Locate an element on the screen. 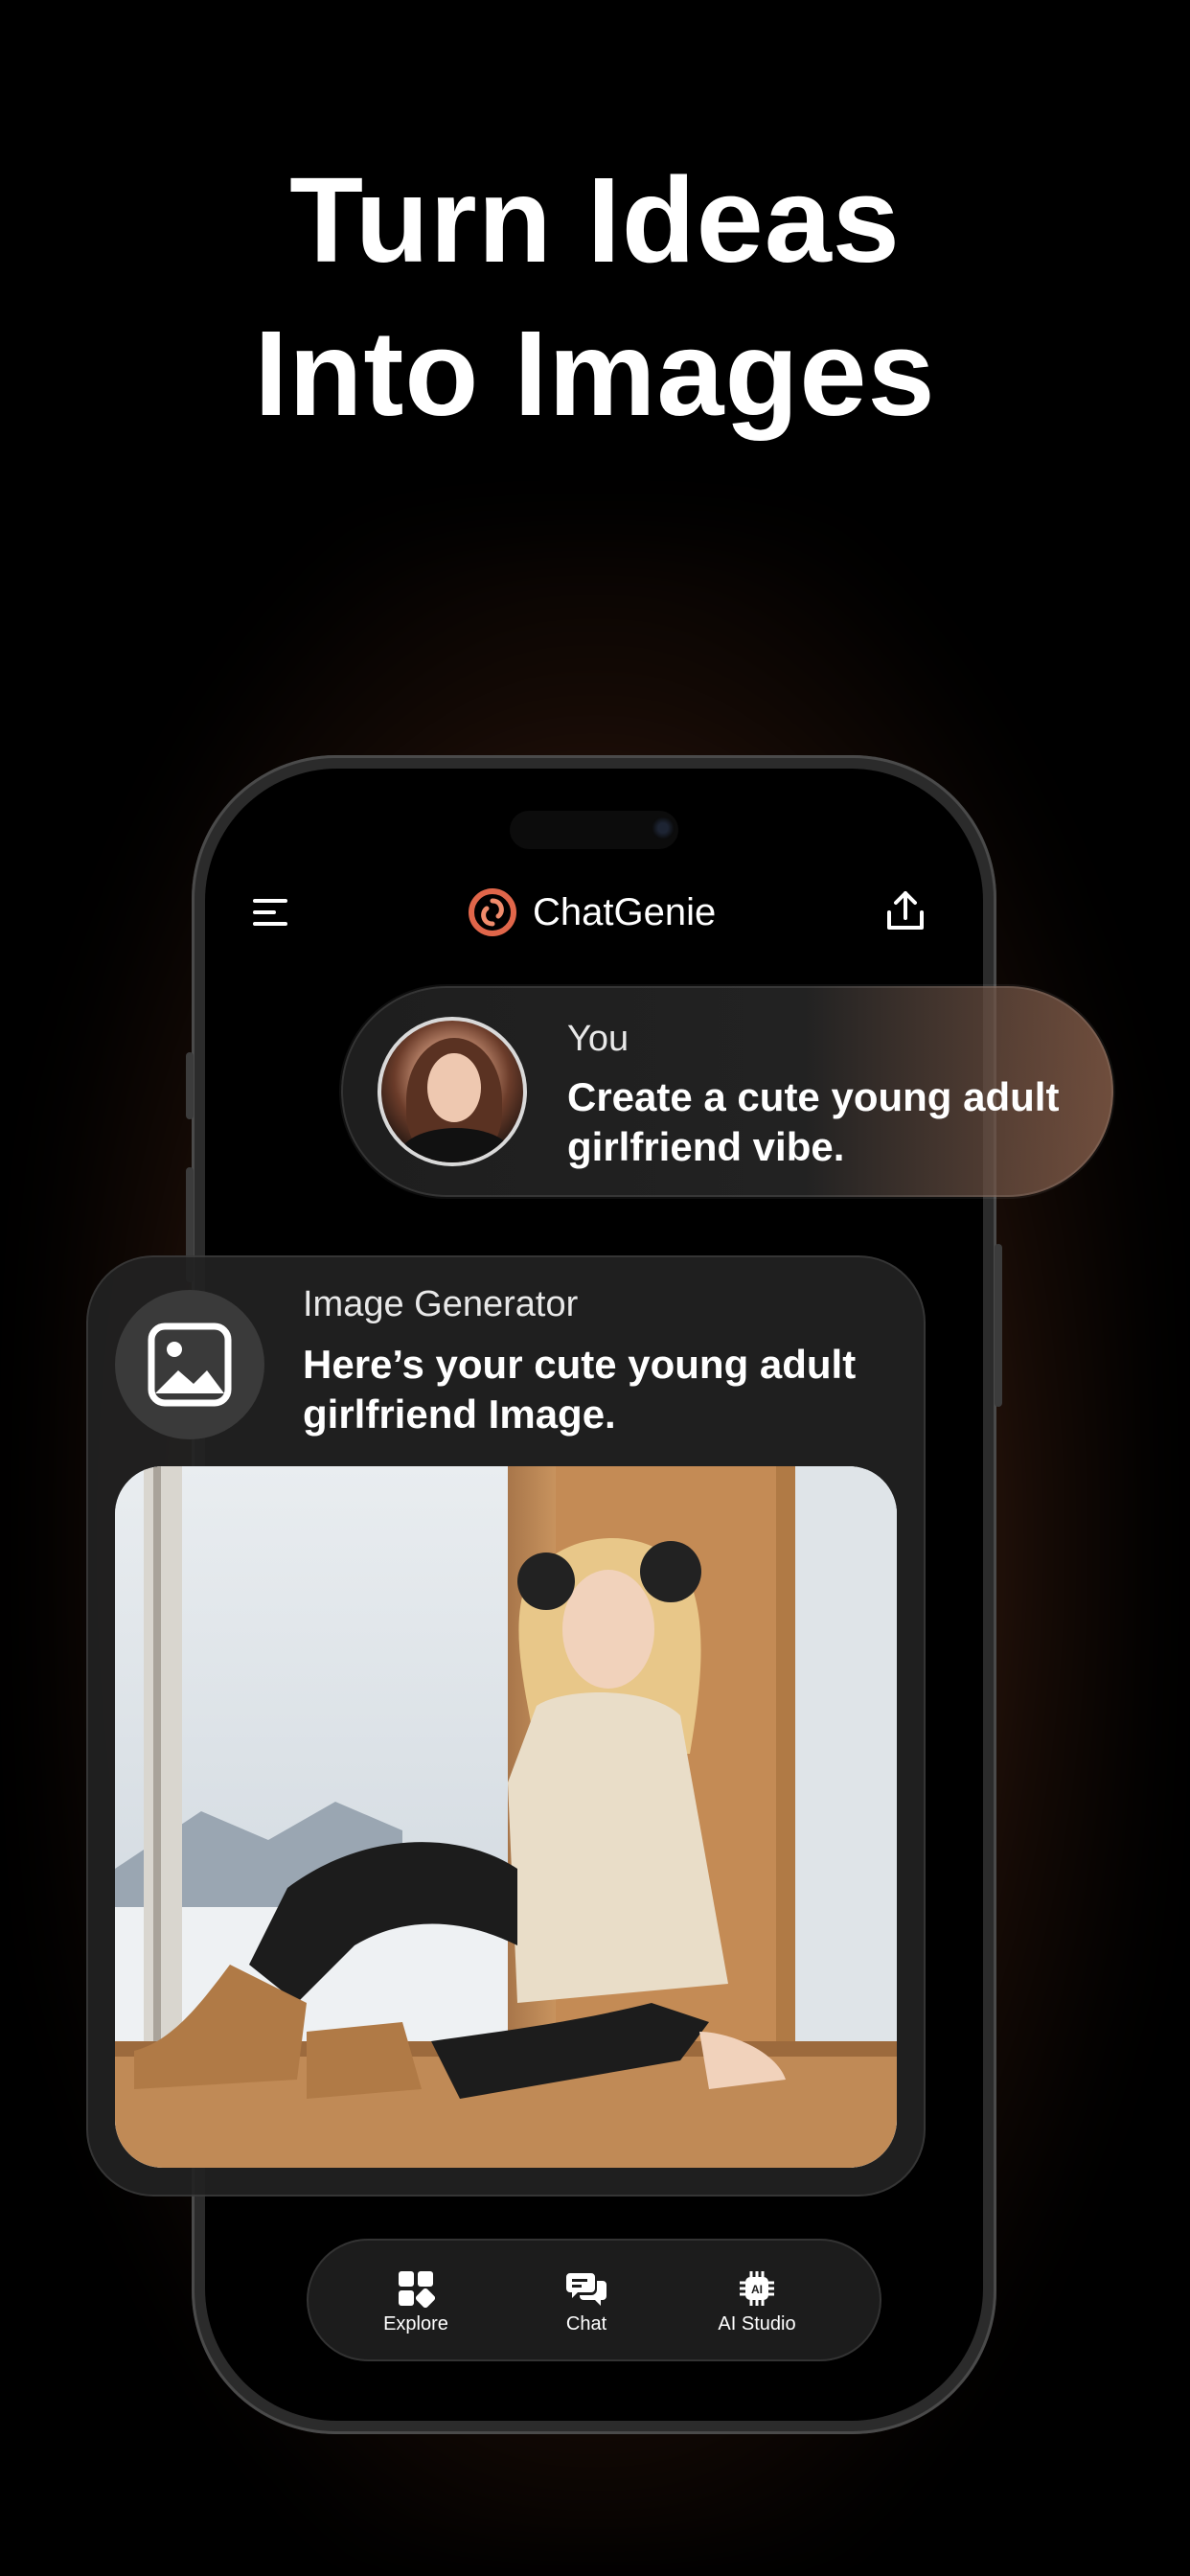 This screenshot has height=2576, width=1190. ai-chip-icon: AI is located at coordinates (757, 2288).